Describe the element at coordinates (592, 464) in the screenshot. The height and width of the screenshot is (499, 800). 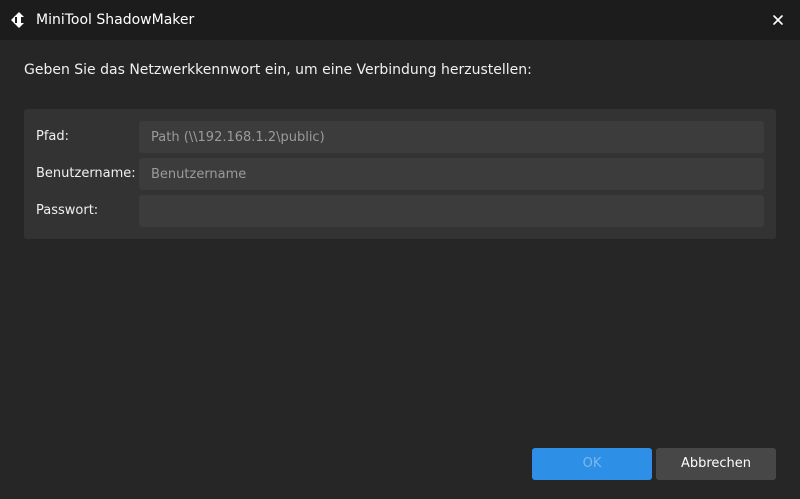
I see `ok-button: OK` at that location.